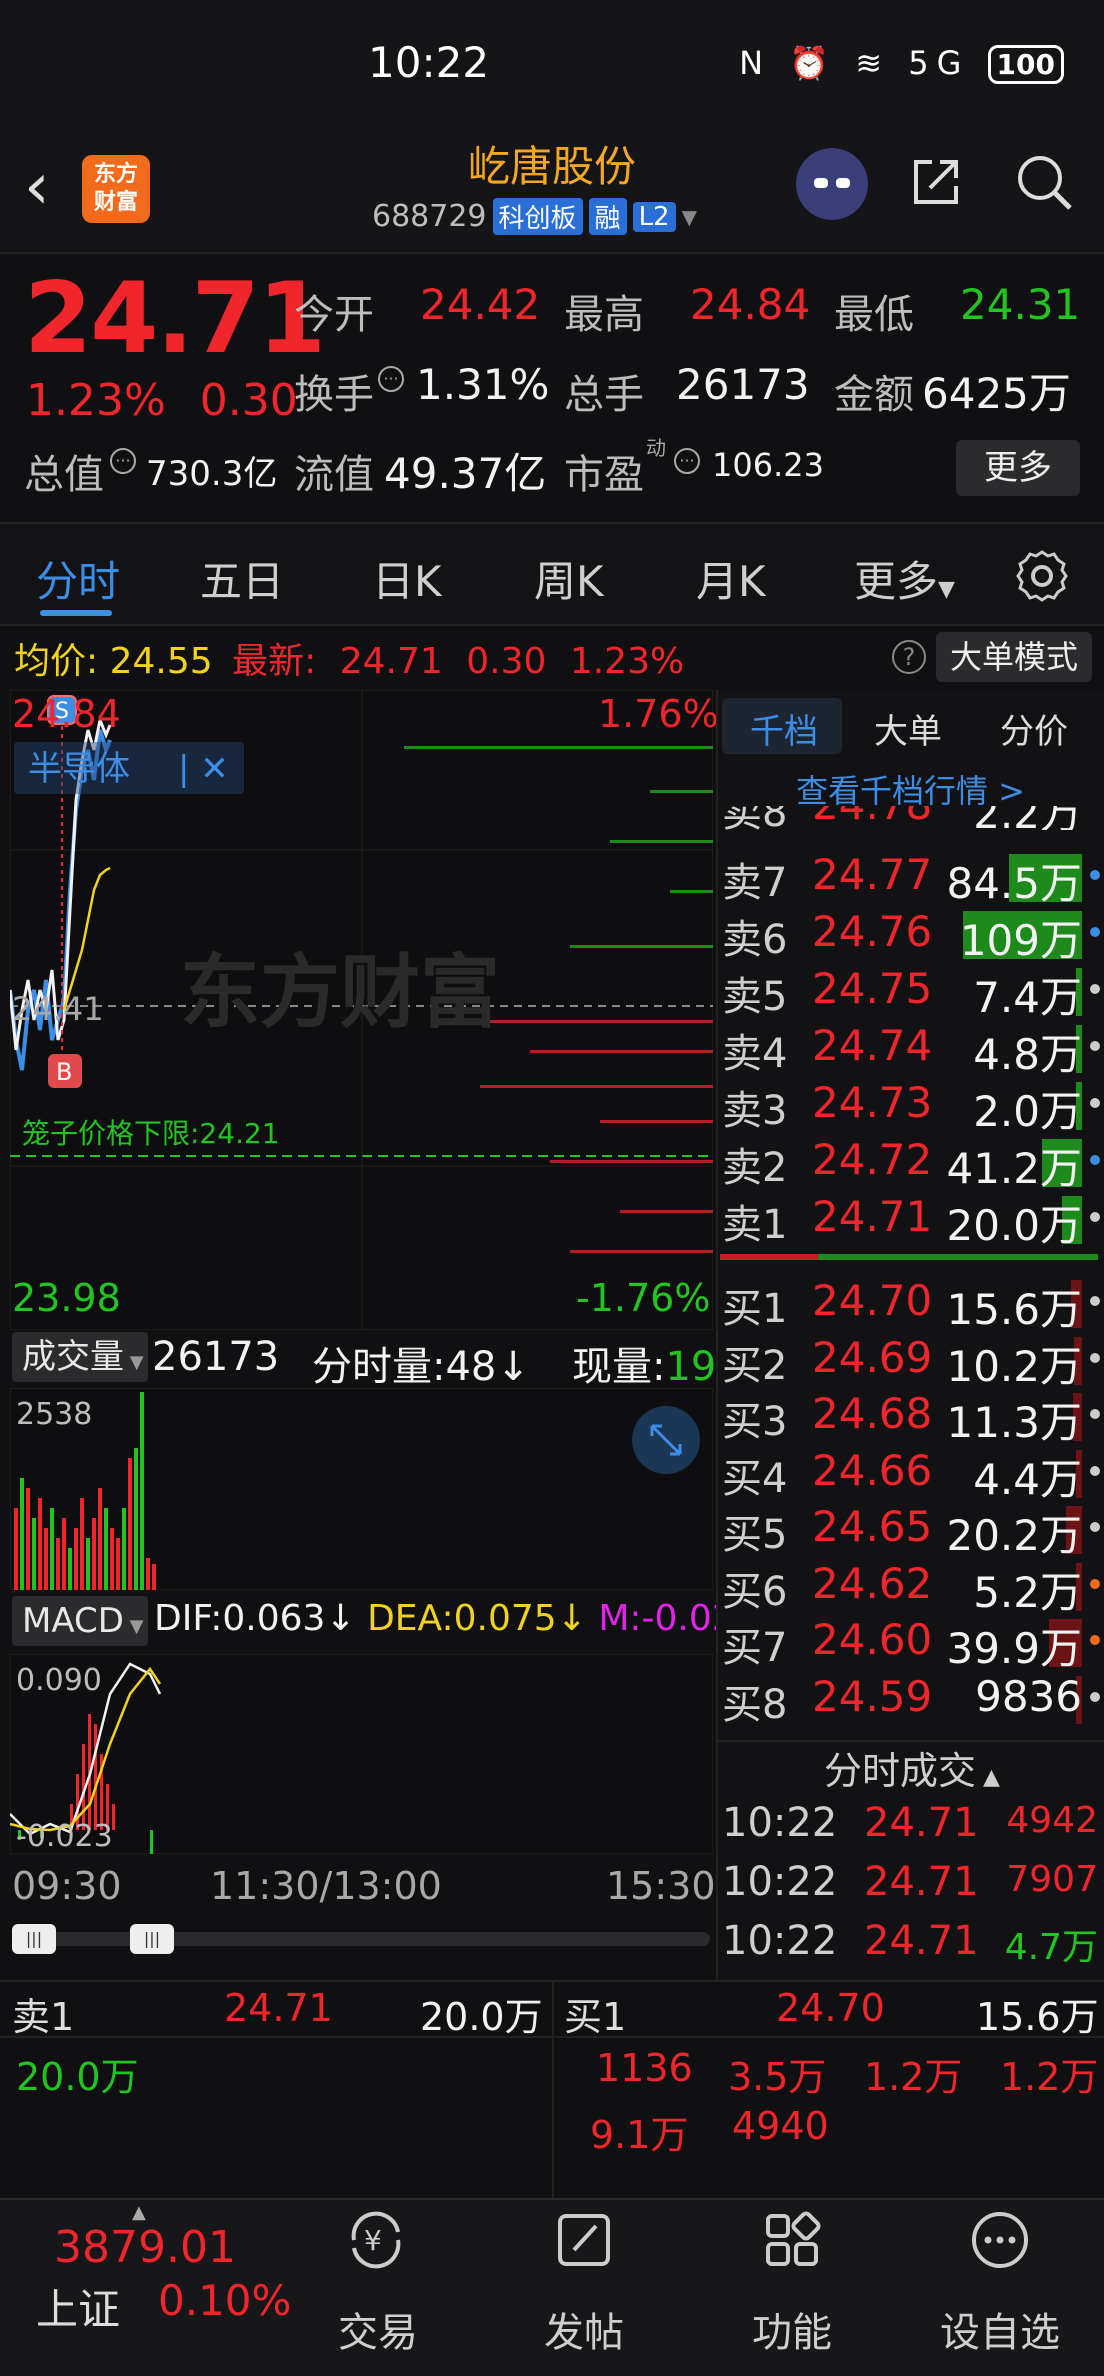  I want to click on volume-value: 26173, so click(743, 384).